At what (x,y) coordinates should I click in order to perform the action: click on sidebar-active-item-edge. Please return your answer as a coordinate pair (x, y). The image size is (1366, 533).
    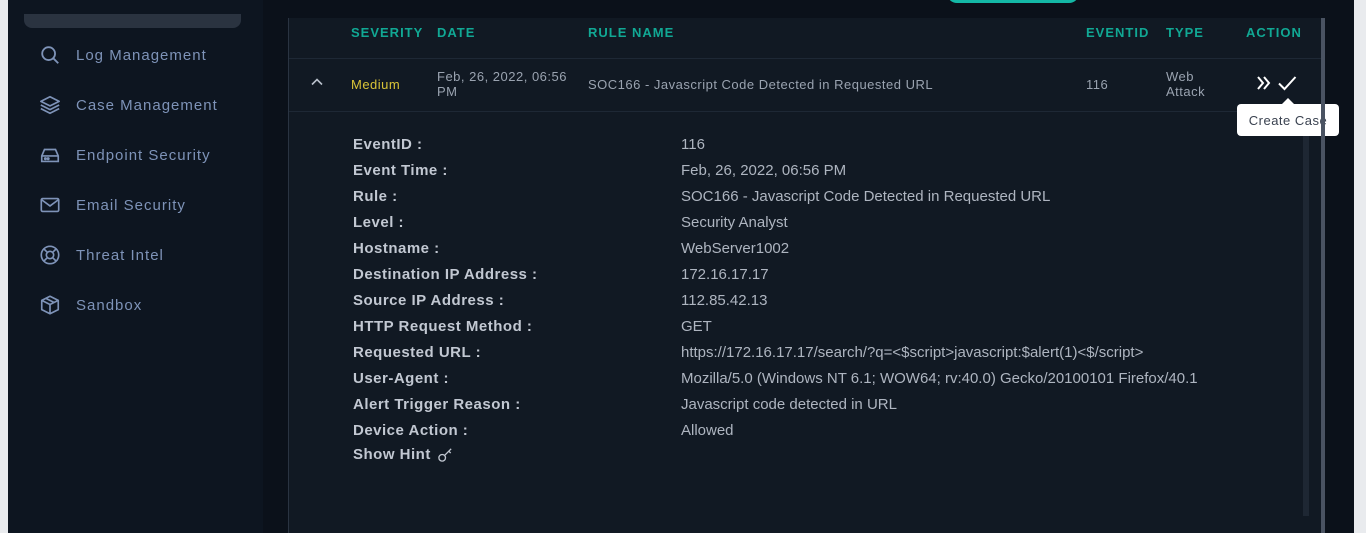
    Looking at the image, I should click on (132, 21).